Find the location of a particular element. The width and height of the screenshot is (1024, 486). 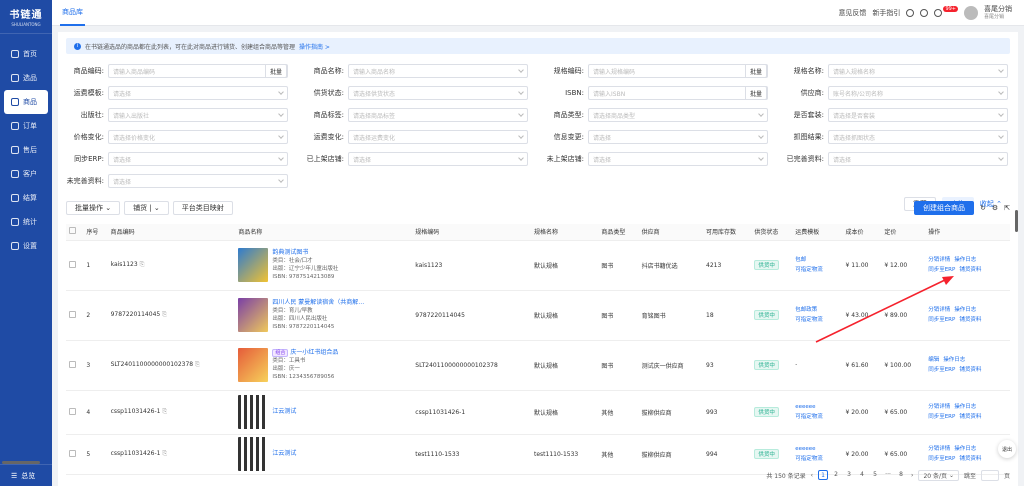

refresh-icon: ↻ is located at coordinates (983, 208).